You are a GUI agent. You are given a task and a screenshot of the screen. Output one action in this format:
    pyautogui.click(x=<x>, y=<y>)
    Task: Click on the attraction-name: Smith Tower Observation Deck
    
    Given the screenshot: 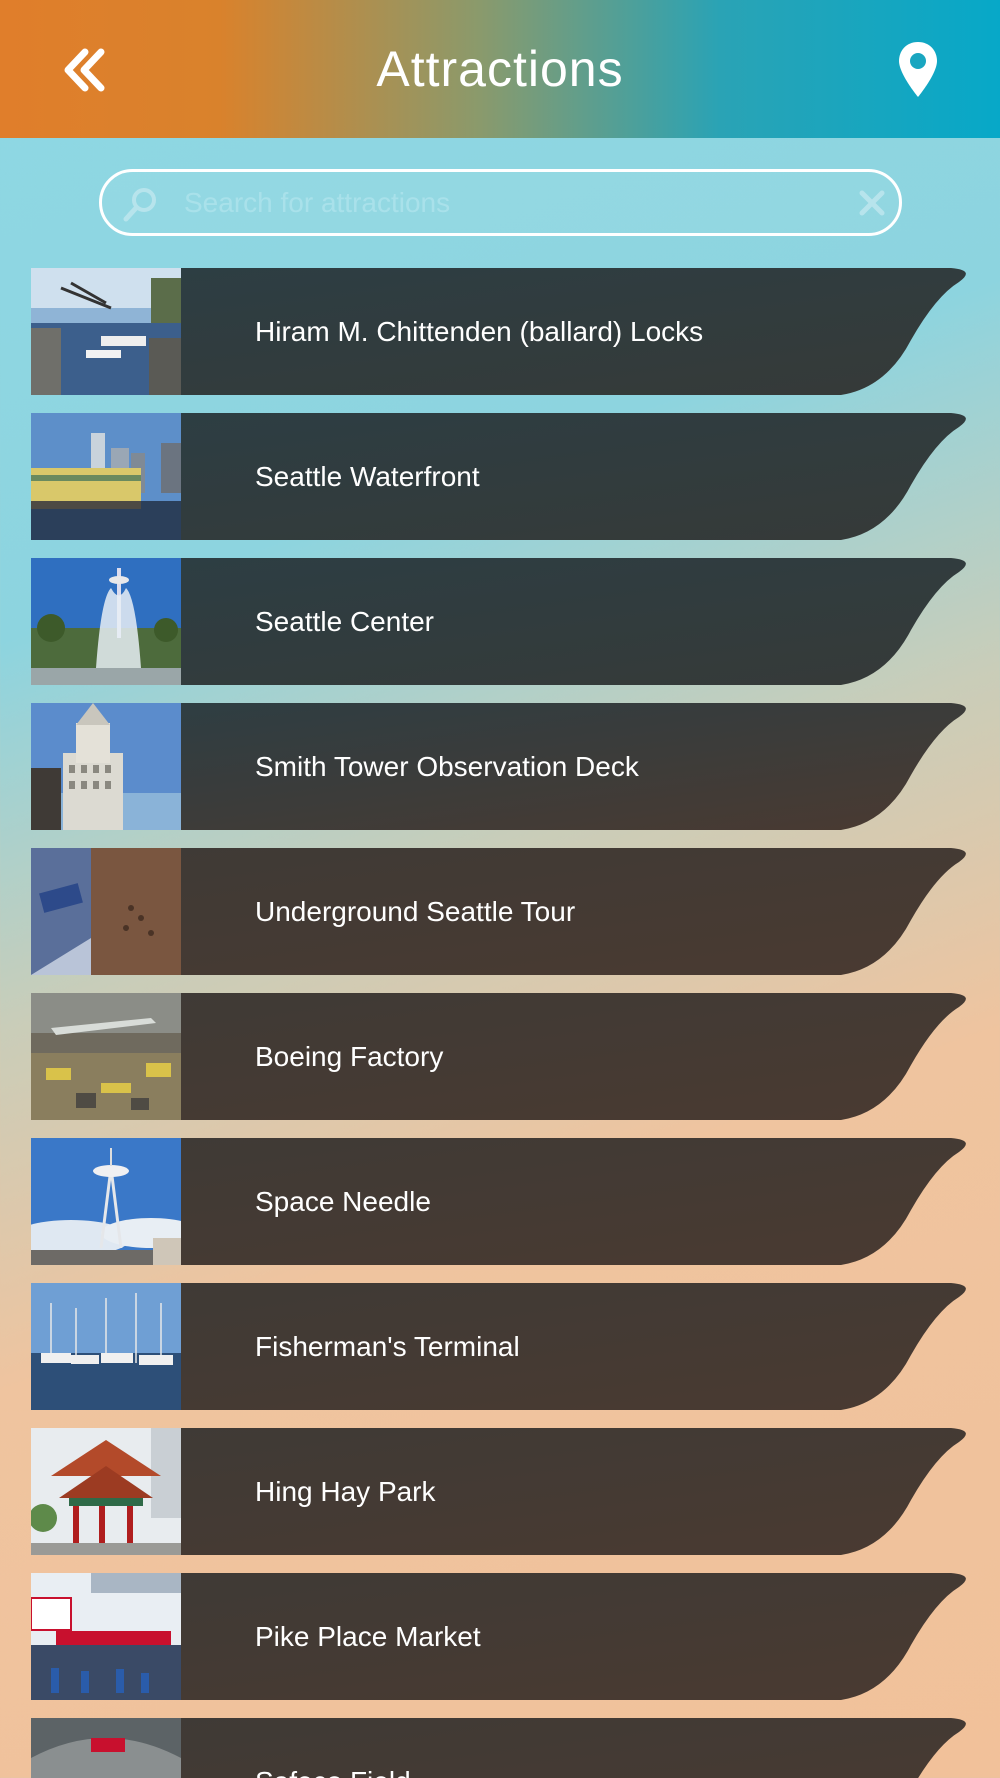 What is the action you would take?
    pyautogui.click(x=447, y=766)
    